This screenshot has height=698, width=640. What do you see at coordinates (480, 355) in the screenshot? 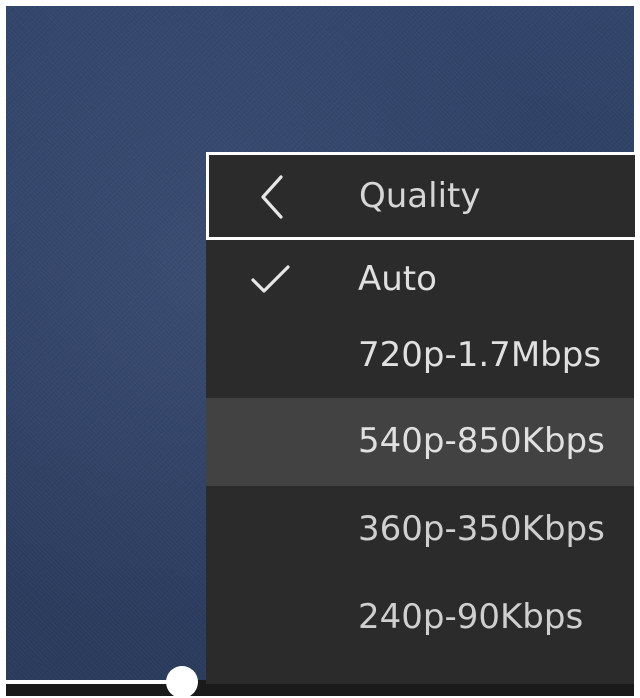
I see `quality-option-label: 720p-1.7Mbps` at bounding box center [480, 355].